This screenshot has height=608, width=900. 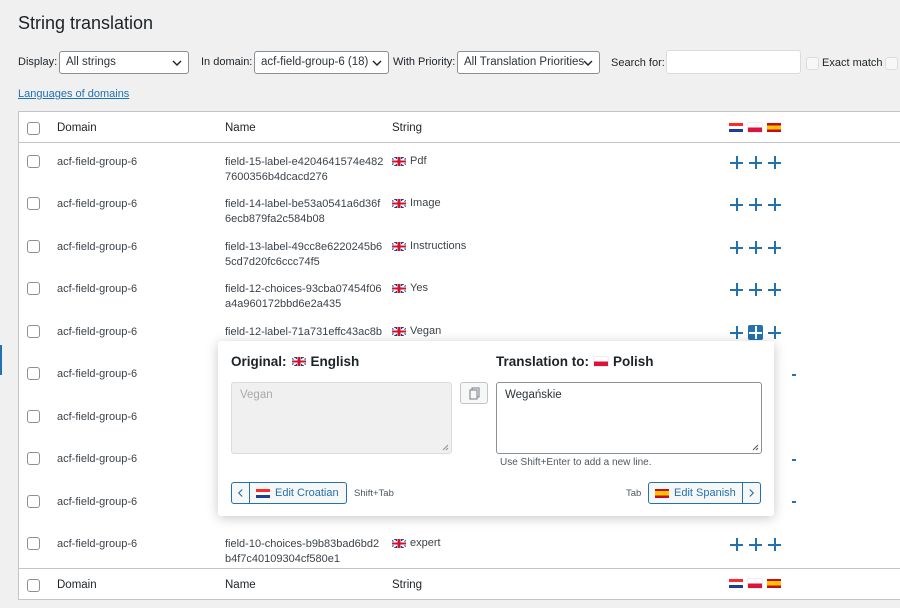 I want to click on edit-spanish-button: Edit Spanish, so click(x=704, y=493).